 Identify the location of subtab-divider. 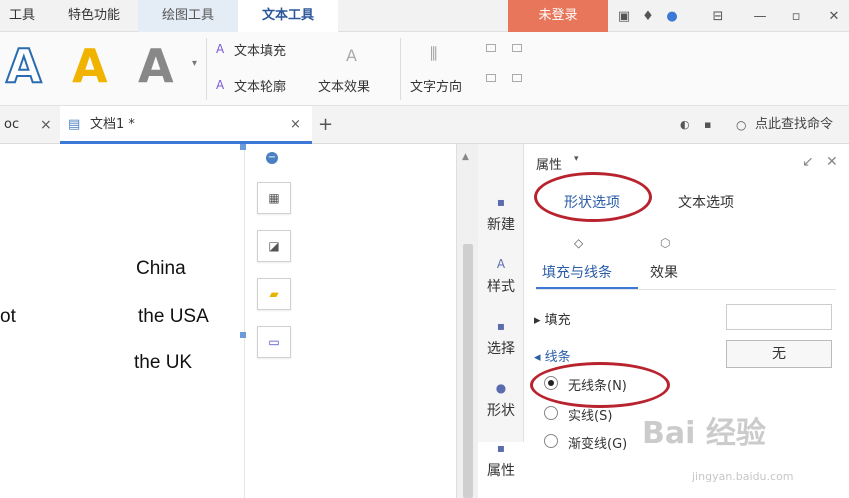
(686, 289).